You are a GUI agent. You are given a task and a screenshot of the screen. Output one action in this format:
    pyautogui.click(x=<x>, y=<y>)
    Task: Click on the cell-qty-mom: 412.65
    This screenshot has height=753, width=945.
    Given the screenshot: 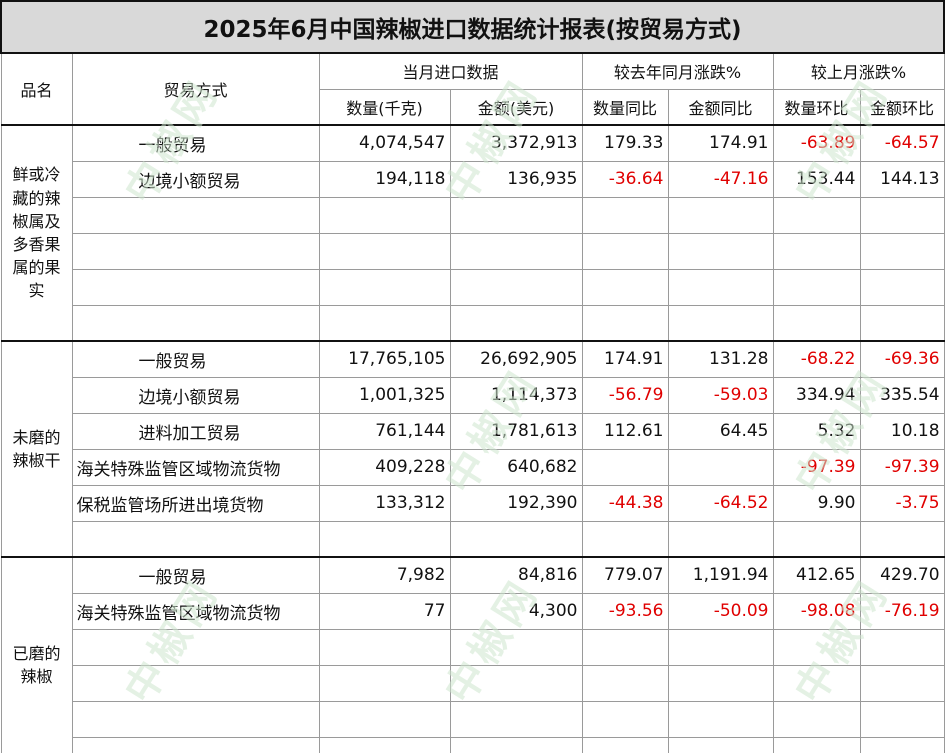 What is the action you would take?
    pyautogui.click(x=816, y=575)
    